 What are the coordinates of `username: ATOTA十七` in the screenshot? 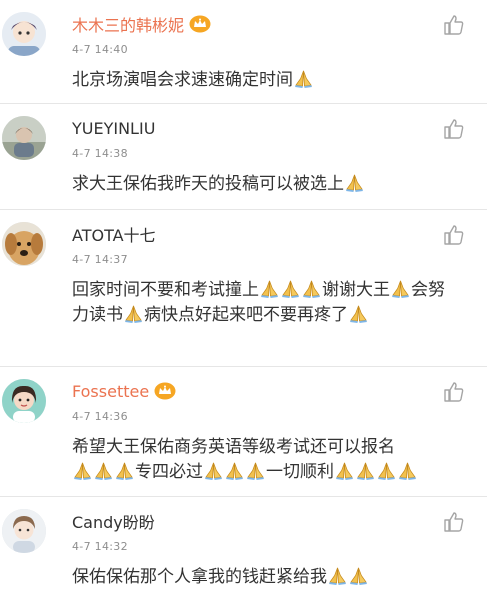 It's located at (114, 234).